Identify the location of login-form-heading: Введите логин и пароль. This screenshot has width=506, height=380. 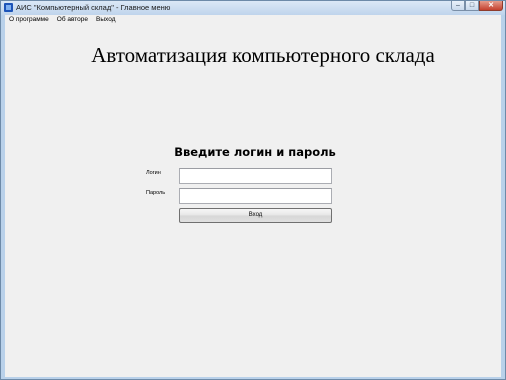
(255, 152).